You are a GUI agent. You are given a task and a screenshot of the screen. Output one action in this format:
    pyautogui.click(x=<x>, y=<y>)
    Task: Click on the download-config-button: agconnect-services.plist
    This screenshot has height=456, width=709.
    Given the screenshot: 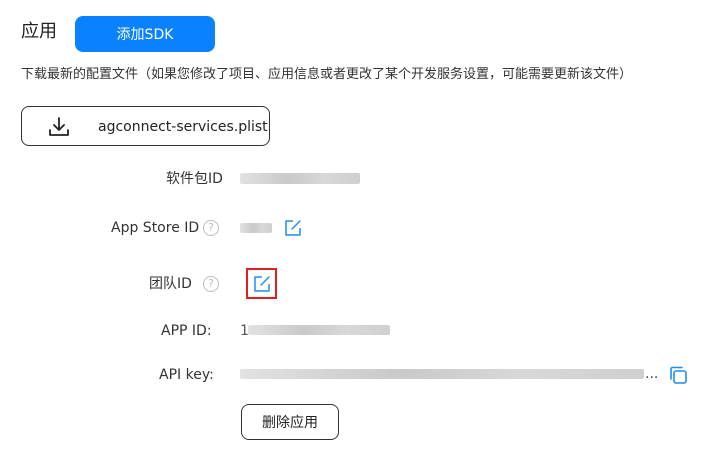 What is the action you would take?
    pyautogui.click(x=145, y=126)
    